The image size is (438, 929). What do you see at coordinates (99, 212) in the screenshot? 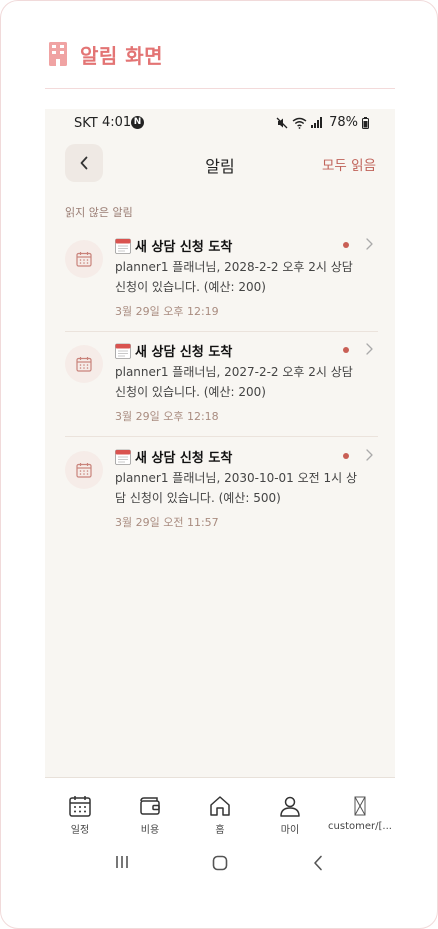
I see `unread-section-label: 읽지 않은 알림` at bounding box center [99, 212].